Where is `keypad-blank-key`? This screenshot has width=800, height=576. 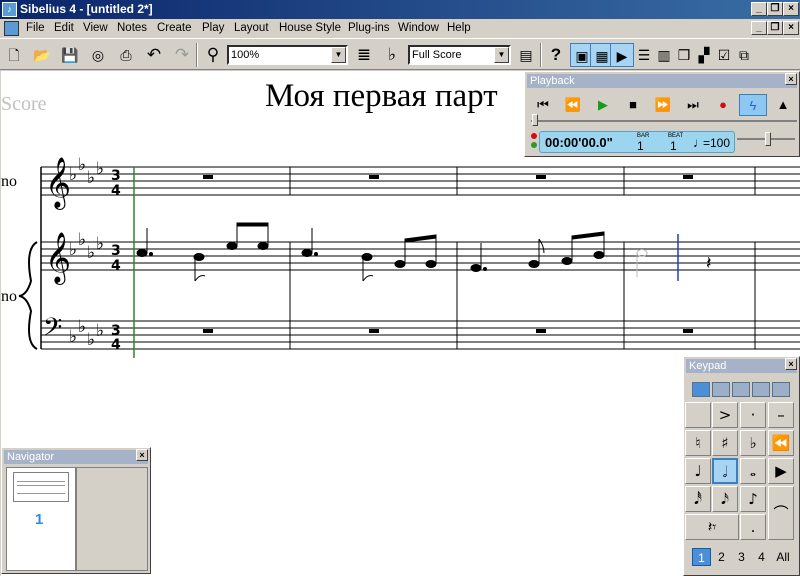 keypad-blank-key is located at coordinates (698, 415).